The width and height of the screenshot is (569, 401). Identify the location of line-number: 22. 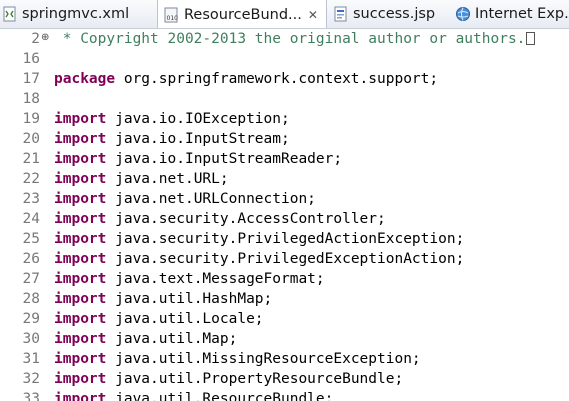
(31, 179).